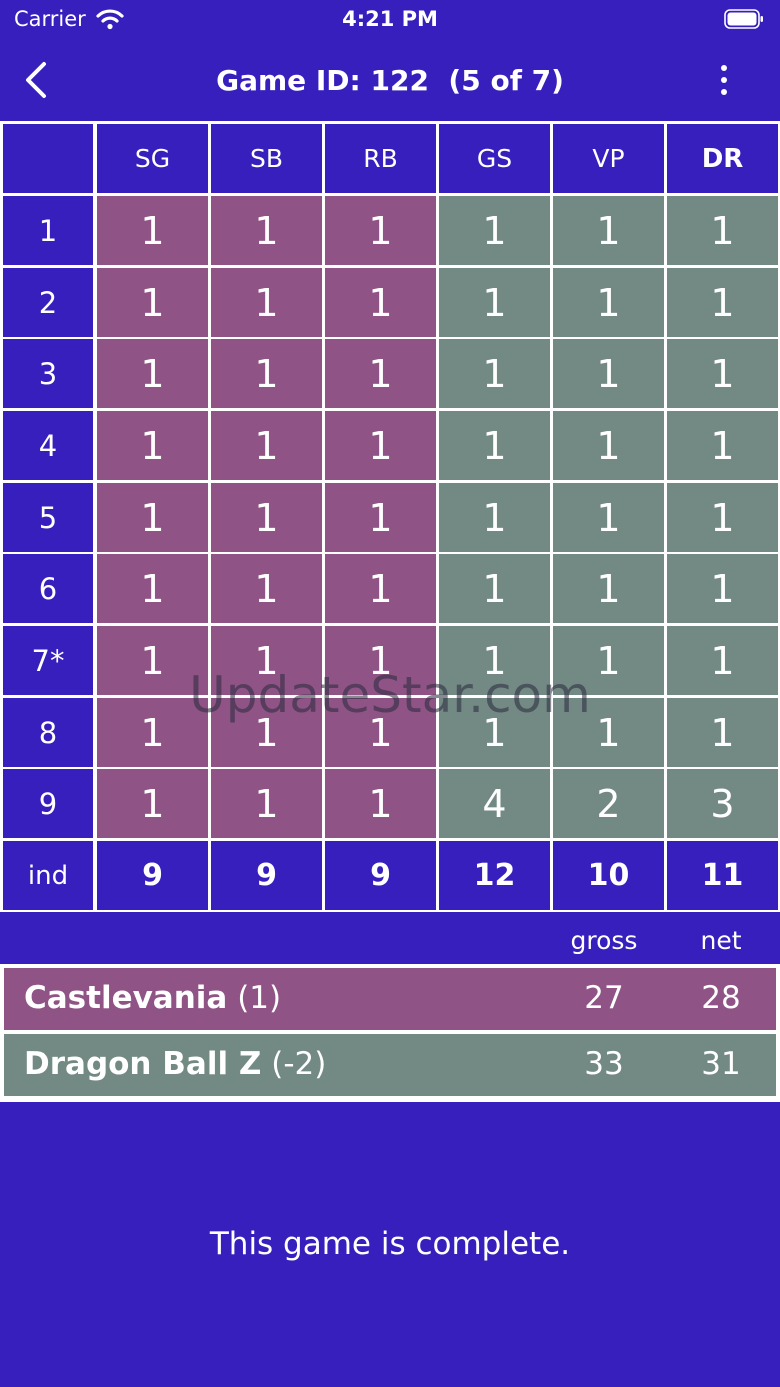 This screenshot has width=780, height=1387. I want to click on team-gross-score: 27, so click(604, 998).